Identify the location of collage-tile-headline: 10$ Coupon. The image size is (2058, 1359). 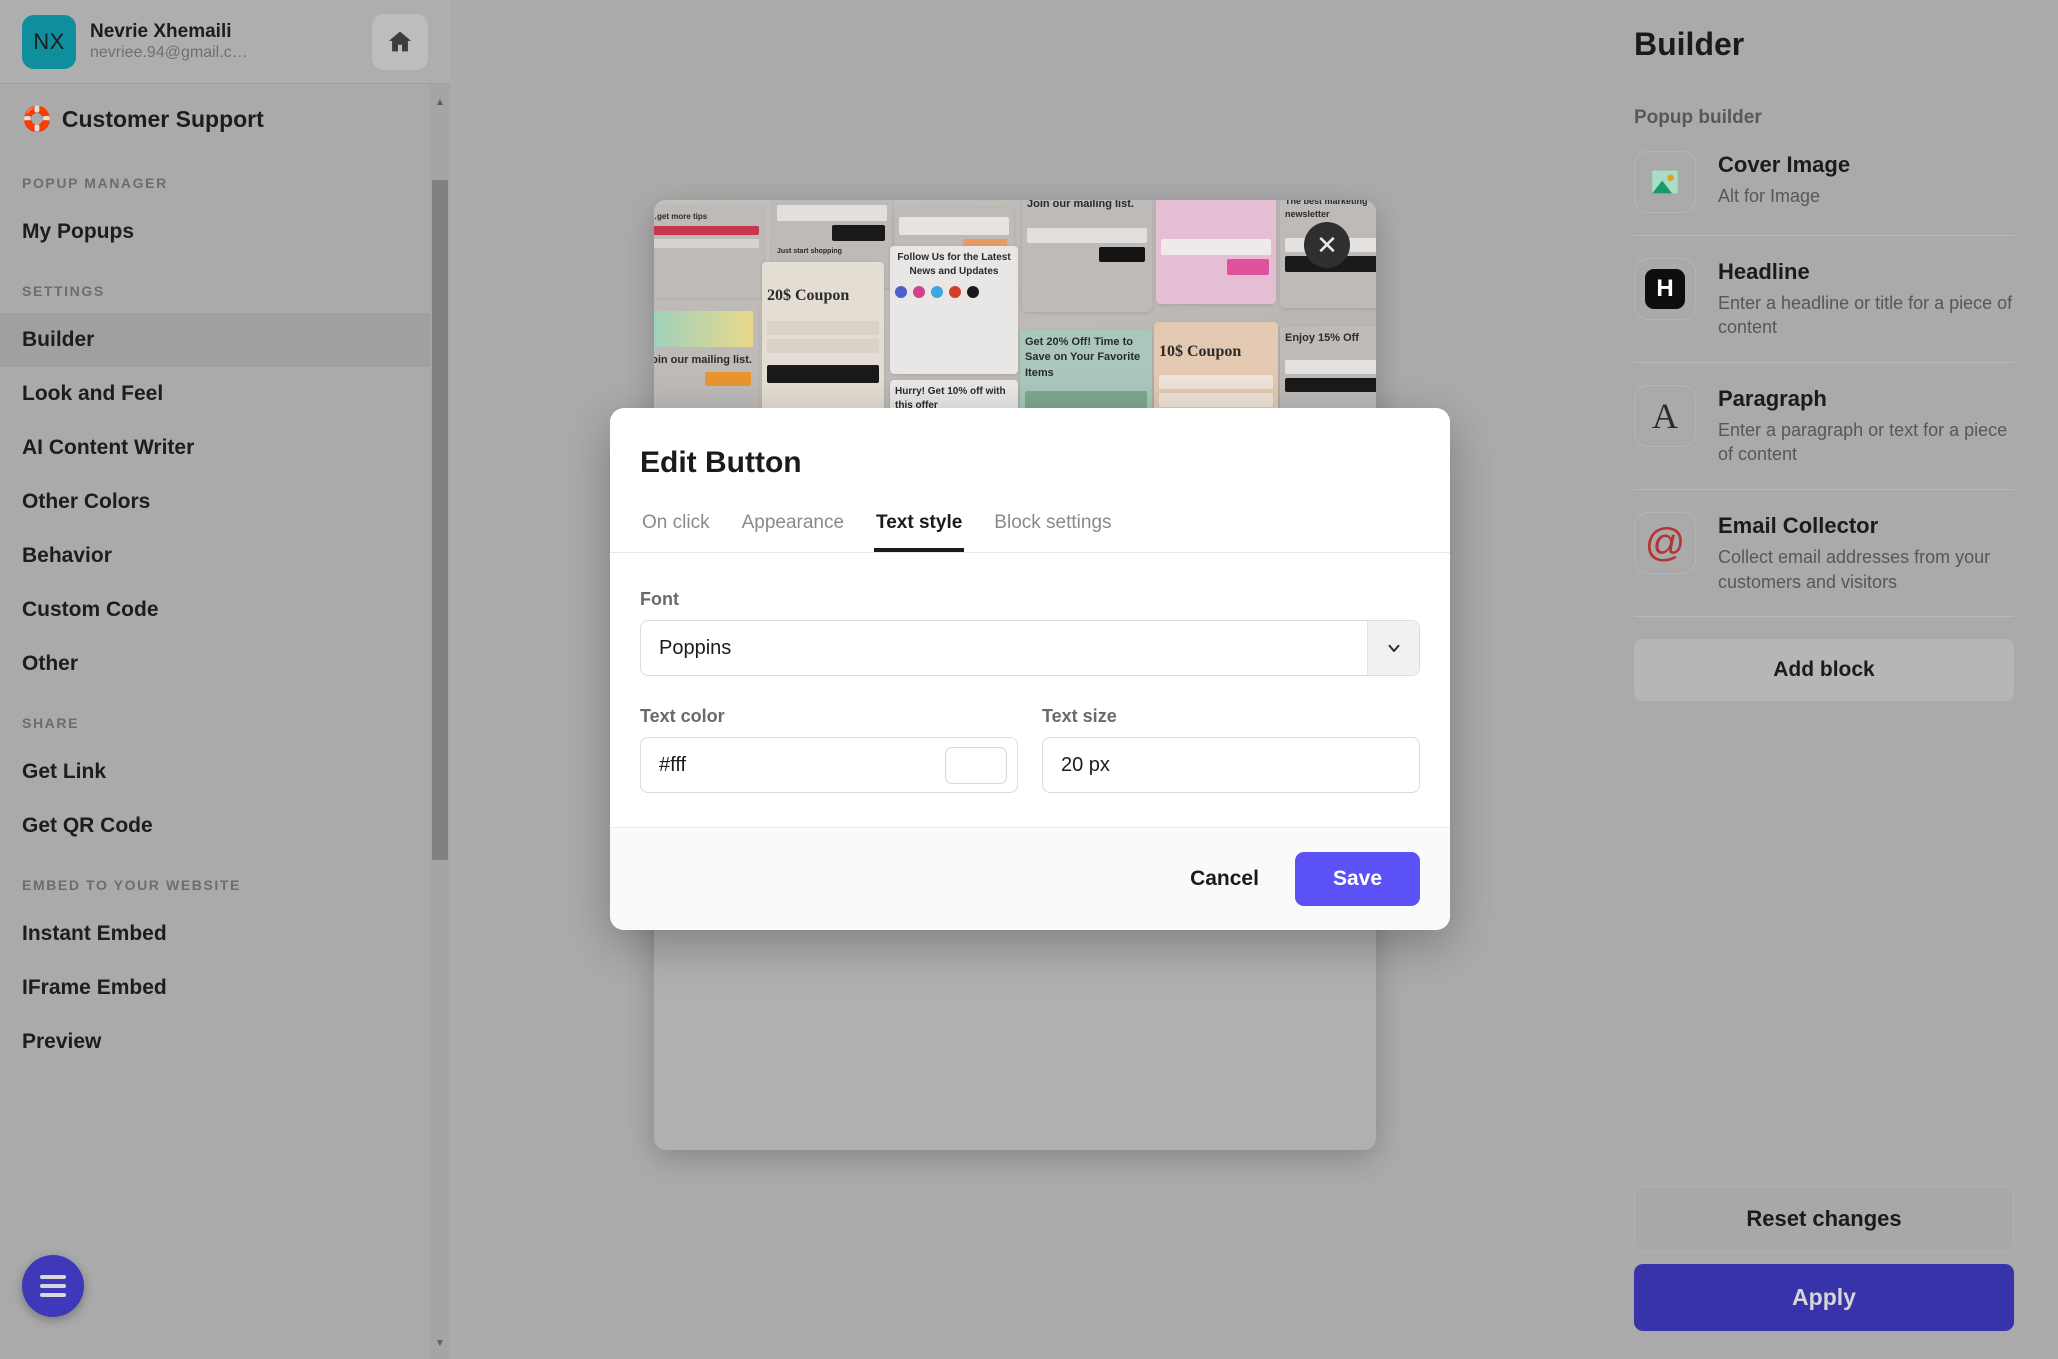
(1200, 351).